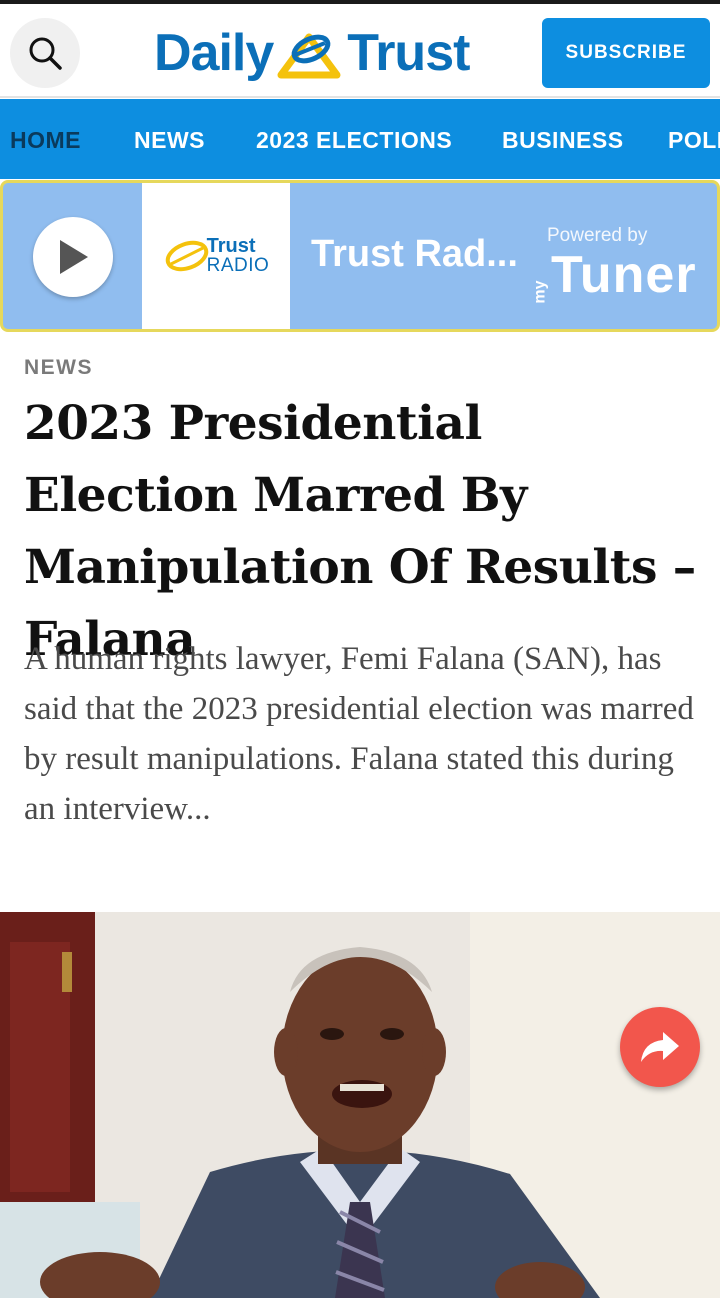 The image size is (720, 1298). I want to click on nav-item-news: NEWS, so click(169, 139).